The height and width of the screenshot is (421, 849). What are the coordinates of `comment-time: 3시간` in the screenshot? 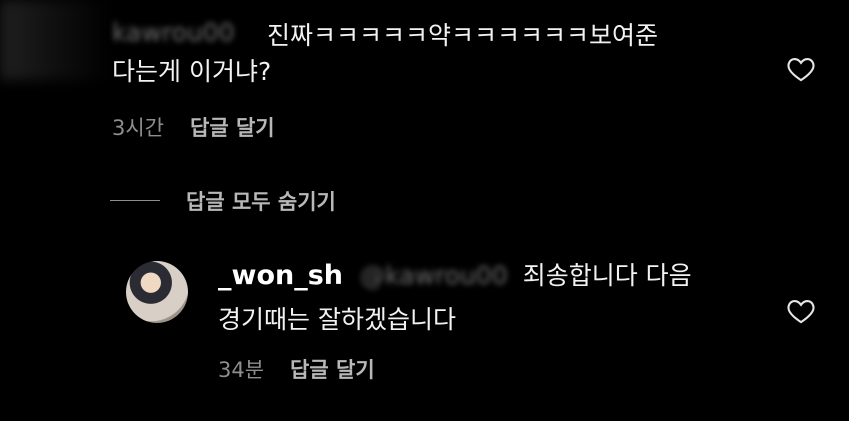 It's located at (138, 128).